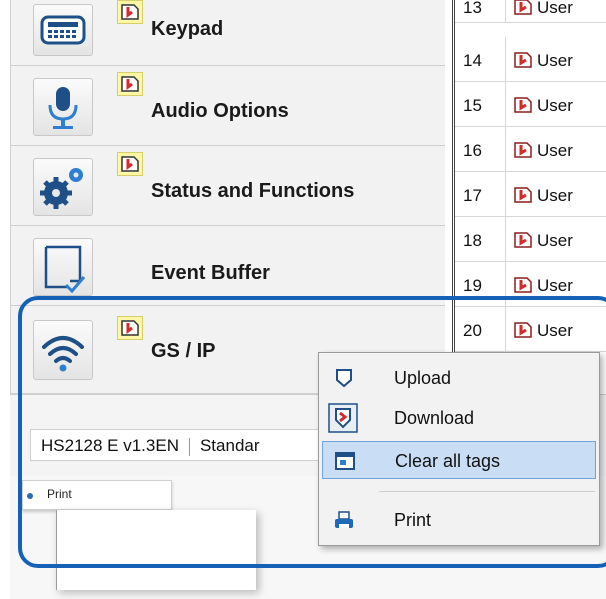  I want to click on keypad-icon, so click(63, 30).